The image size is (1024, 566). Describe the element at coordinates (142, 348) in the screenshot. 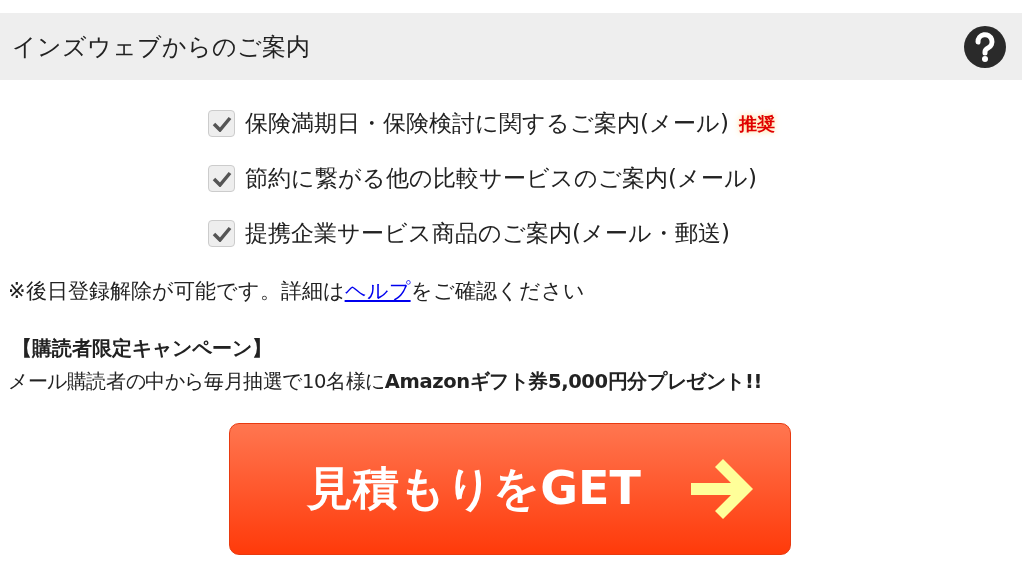

I see `campaign-title: 【購読者限定キャンペーン】` at that location.